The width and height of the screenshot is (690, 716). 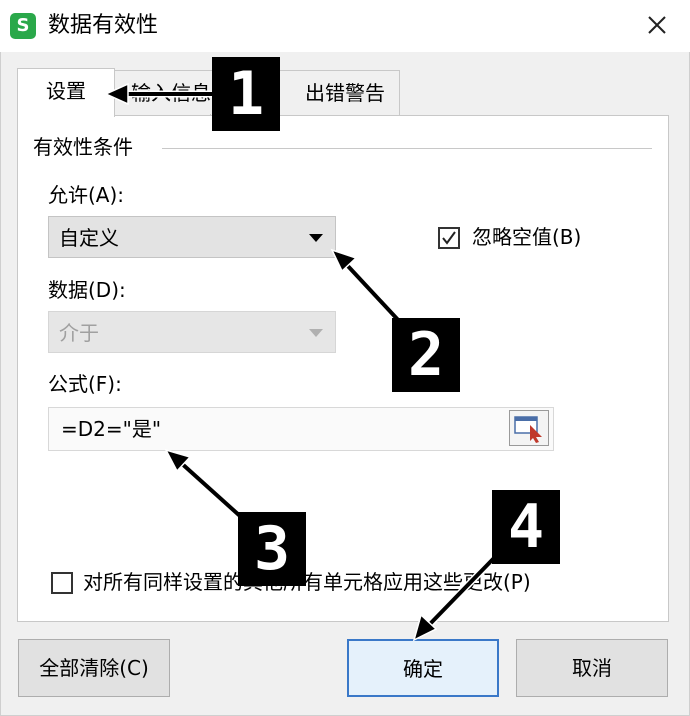 What do you see at coordinates (86, 195) in the screenshot?
I see `allow-label: 允许(A):` at bounding box center [86, 195].